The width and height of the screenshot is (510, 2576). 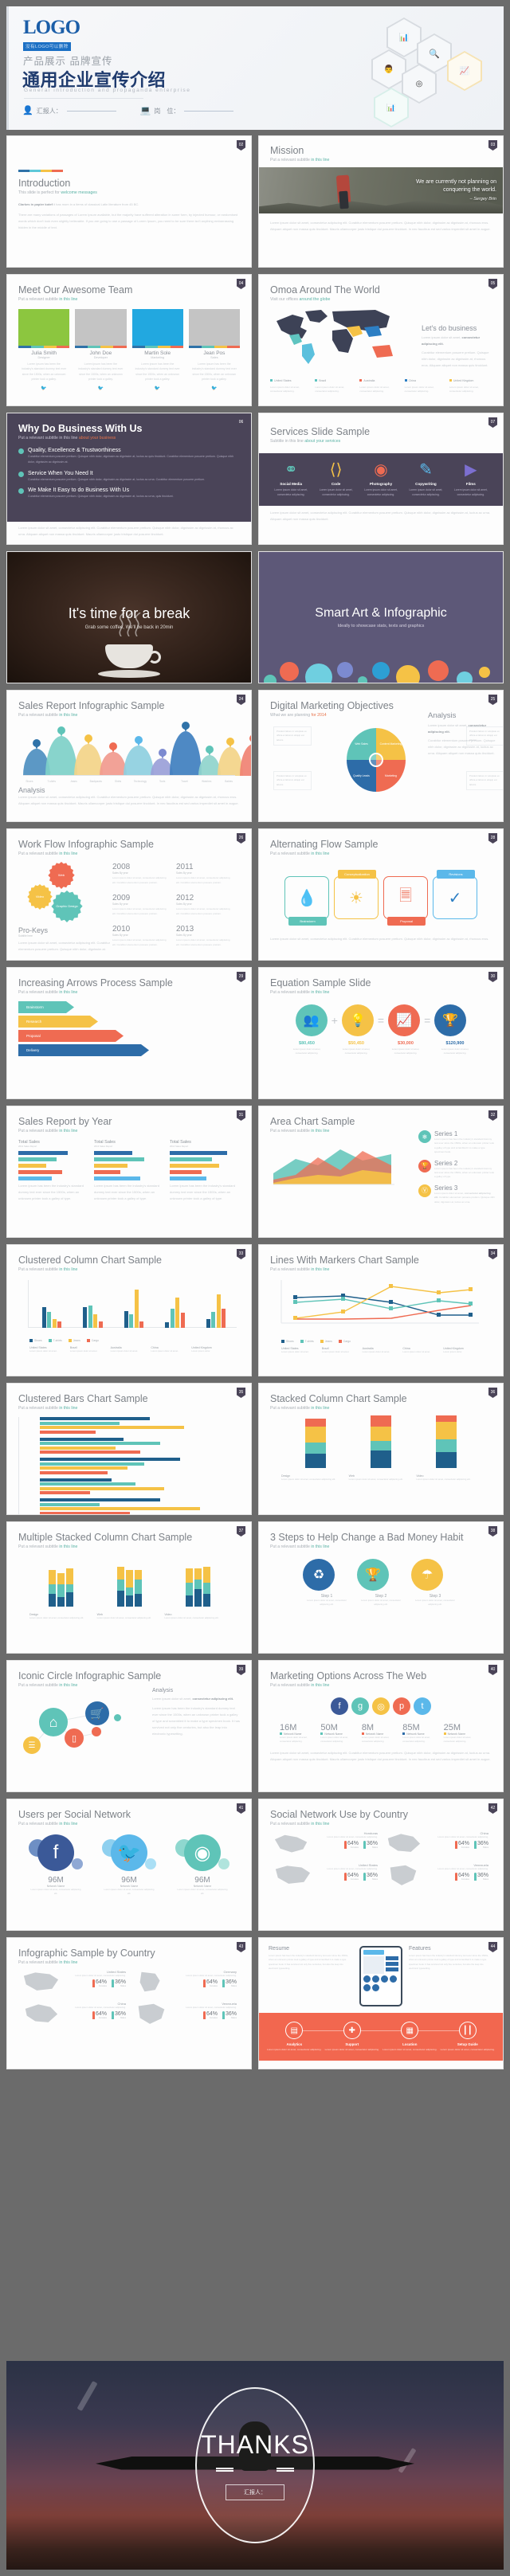 What do you see at coordinates (306, 901) in the screenshot?
I see `flow-card-brainstorm: 💧 Brainstorm` at bounding box center [306, 901].